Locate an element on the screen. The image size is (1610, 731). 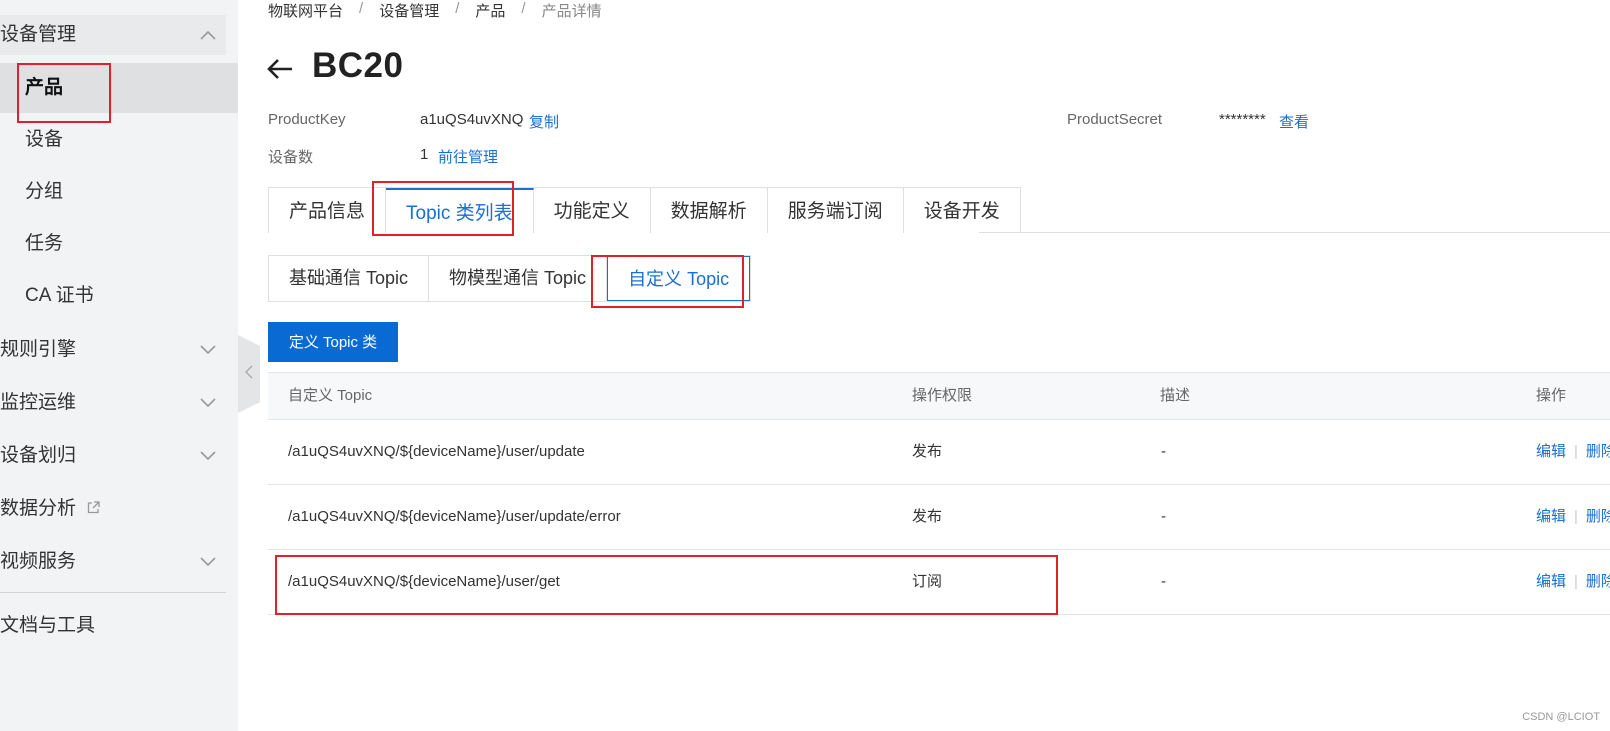
breadcrumb-iot-platform: 物联网平台 is located at coordinates (305, 11).